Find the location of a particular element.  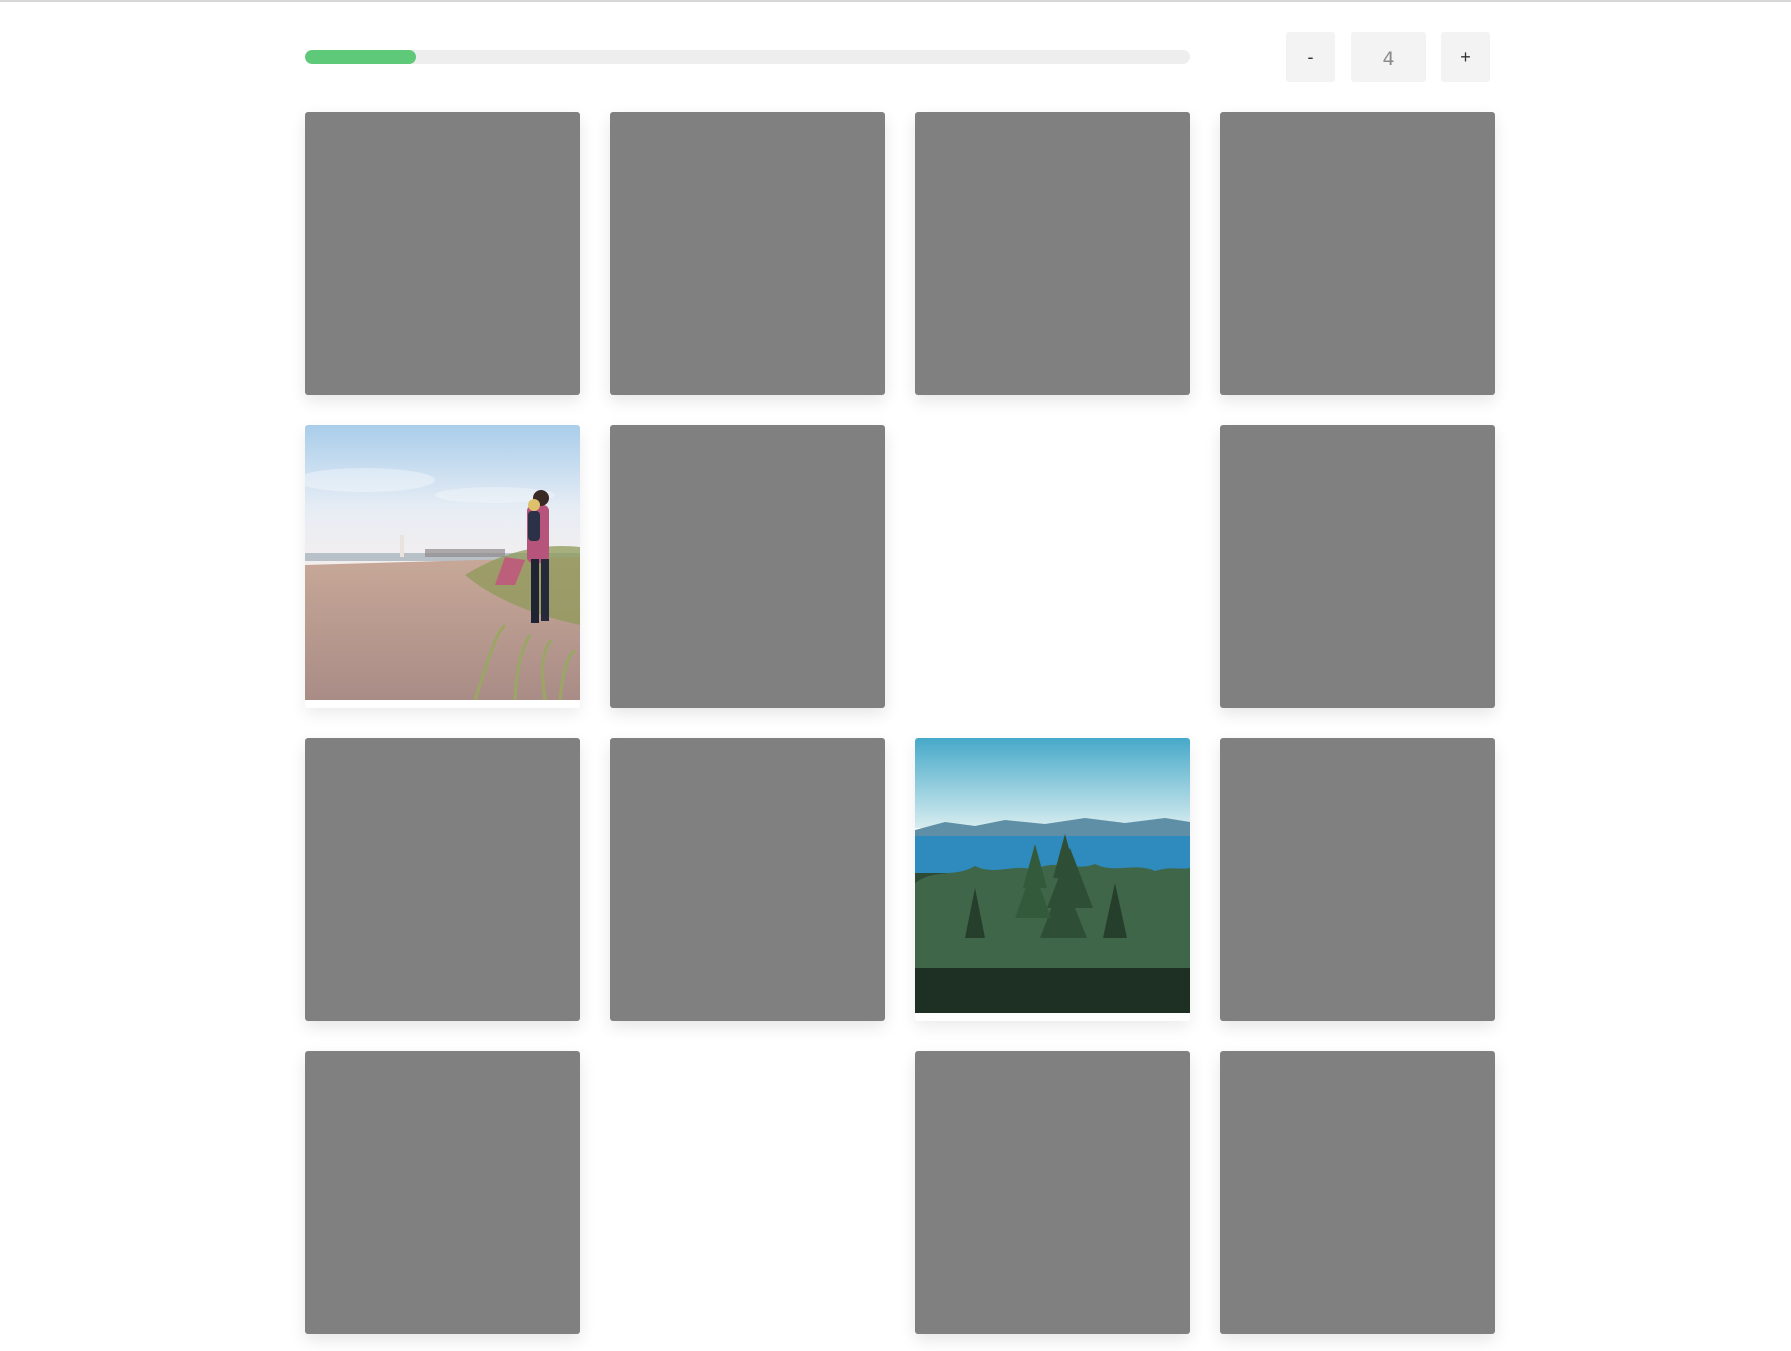

beach-father-child-photo is located at coordinates (442, 562).